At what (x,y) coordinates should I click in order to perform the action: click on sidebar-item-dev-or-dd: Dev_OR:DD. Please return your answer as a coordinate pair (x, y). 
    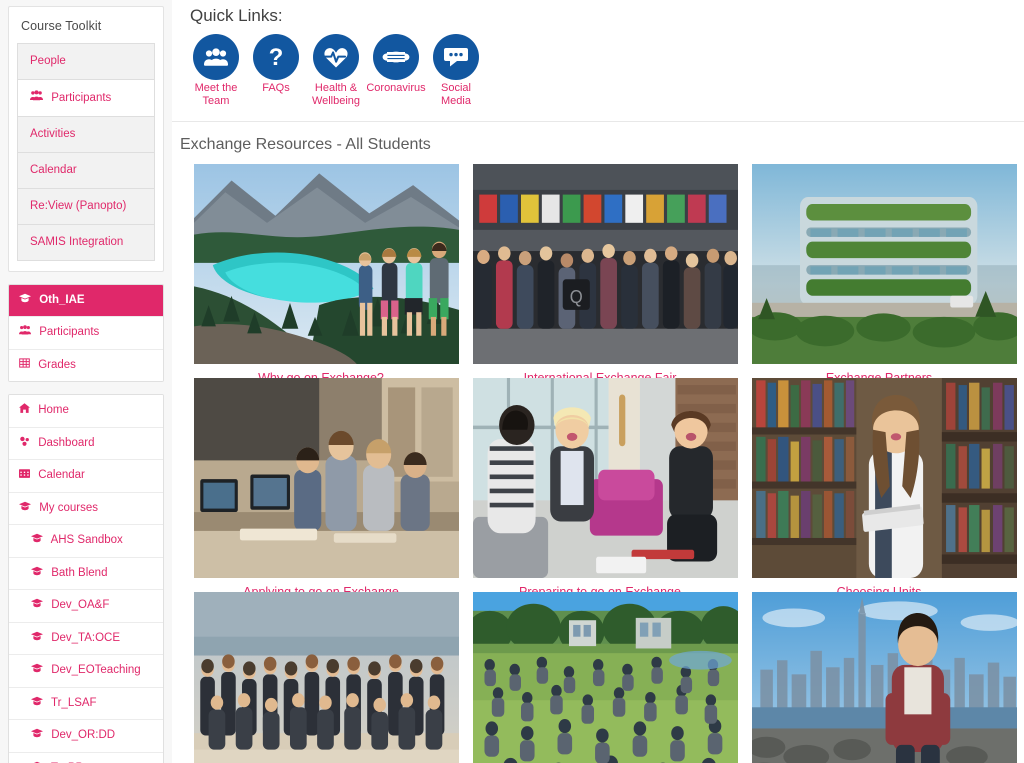
    Looking at the image, I should click on (86, 736).